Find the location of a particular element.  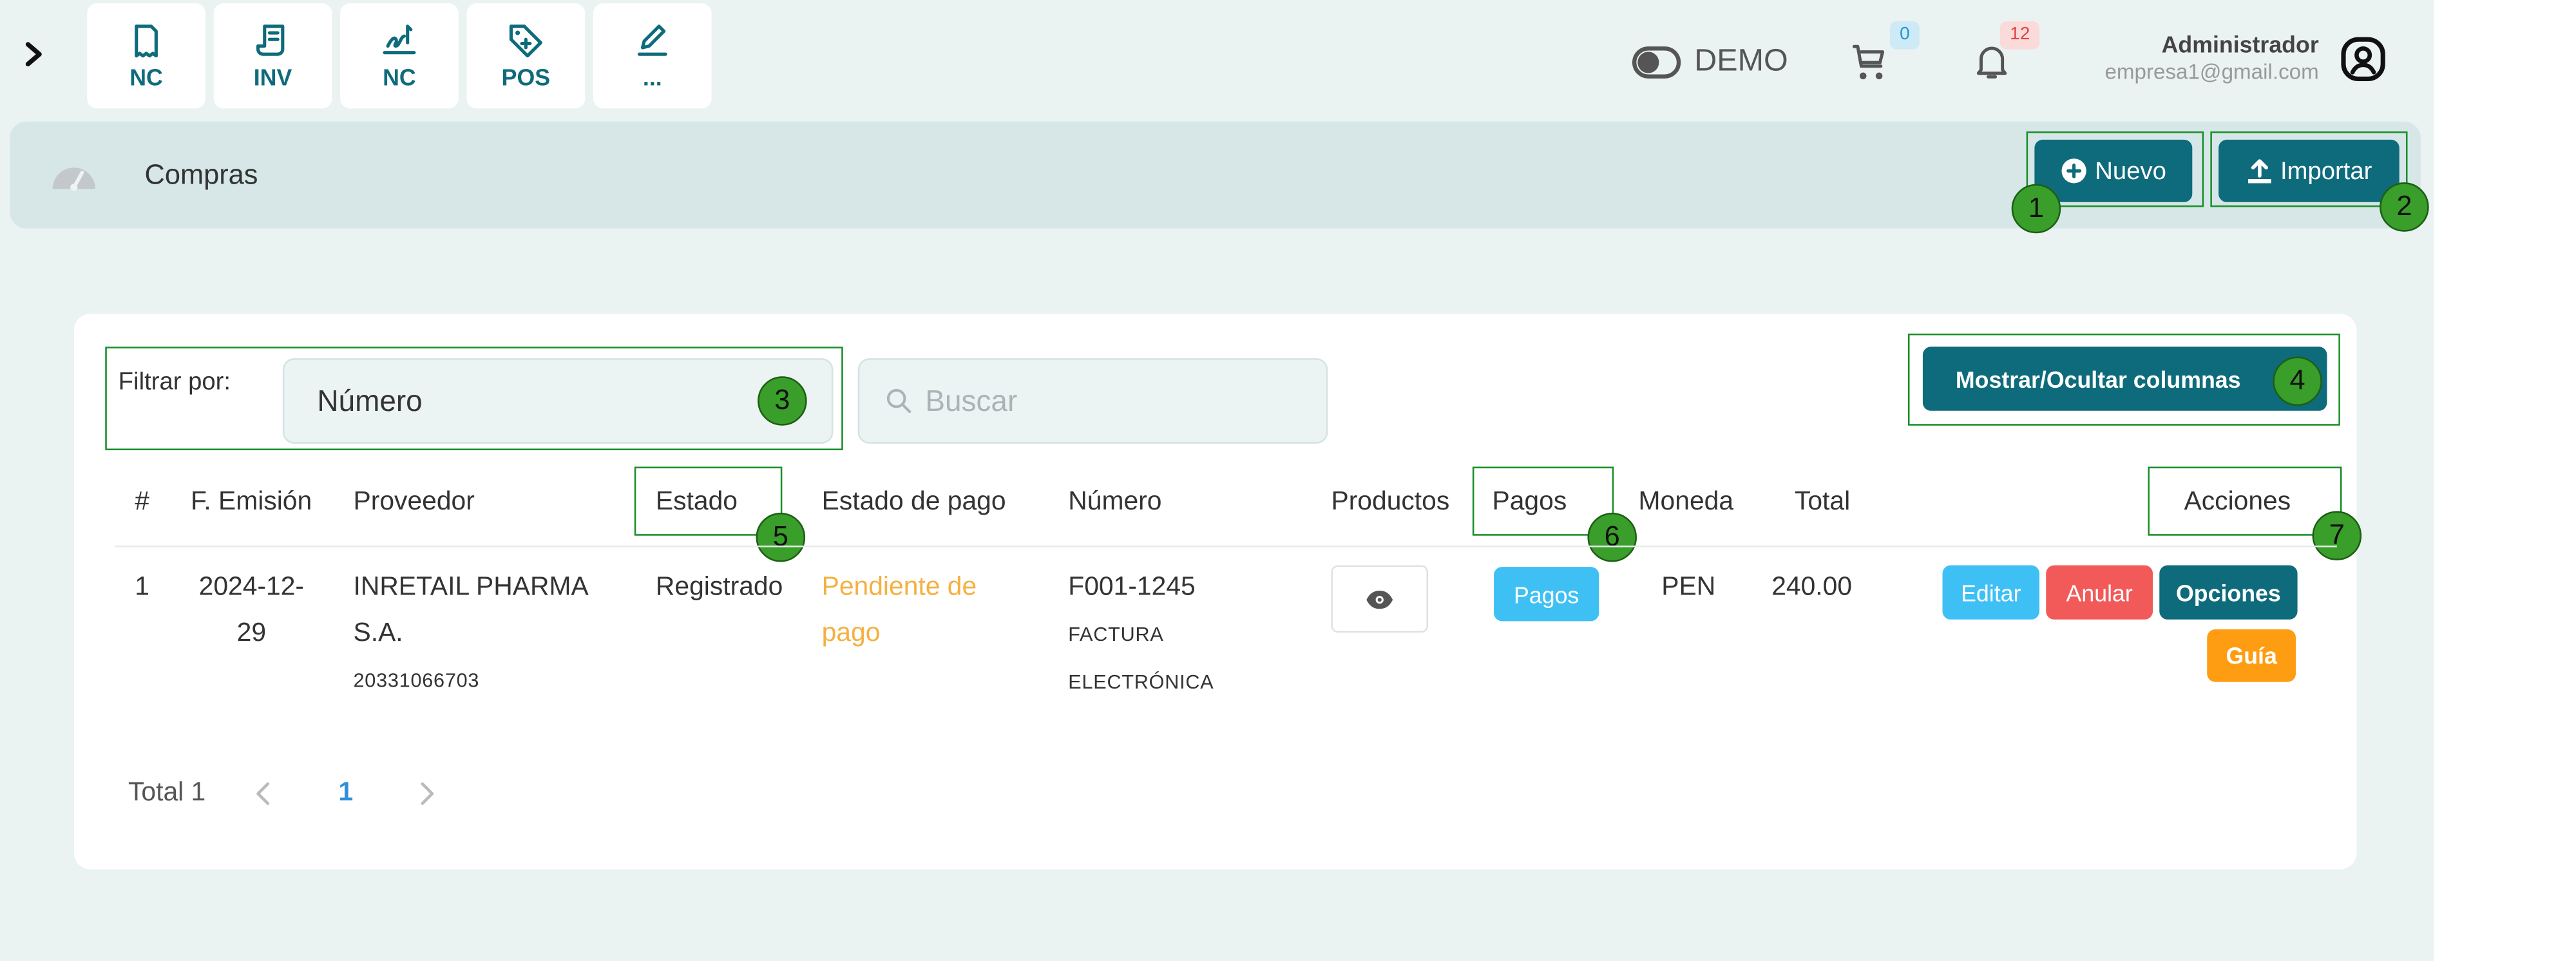

cart-icon is located at coordinates (1868, 62).